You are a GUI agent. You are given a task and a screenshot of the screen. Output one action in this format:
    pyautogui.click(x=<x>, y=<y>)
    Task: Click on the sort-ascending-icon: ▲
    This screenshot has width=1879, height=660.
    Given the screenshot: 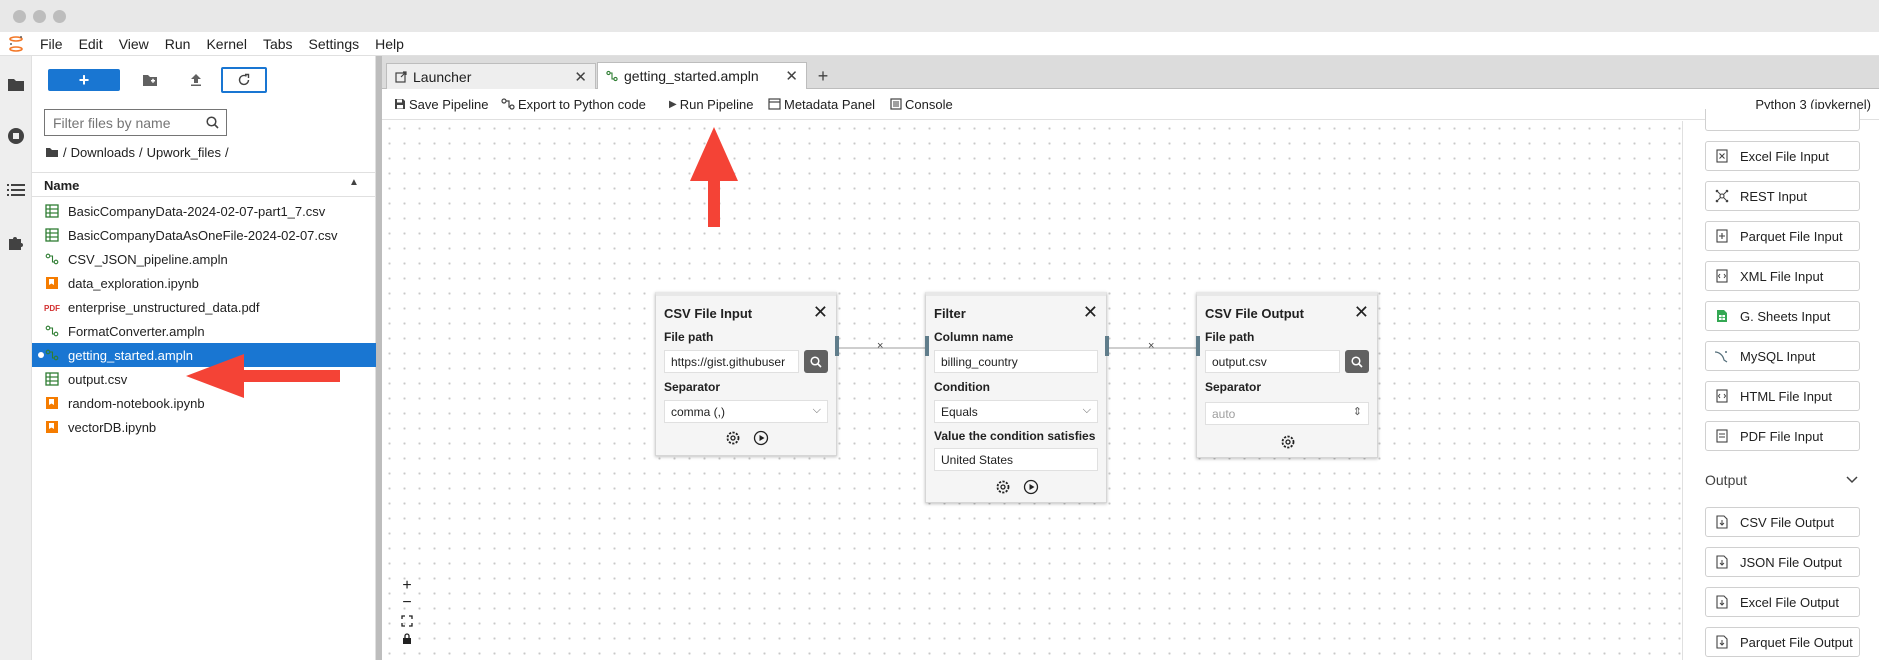 What is the action you would take?
    pyautogui.click(x=354, y=182)
    